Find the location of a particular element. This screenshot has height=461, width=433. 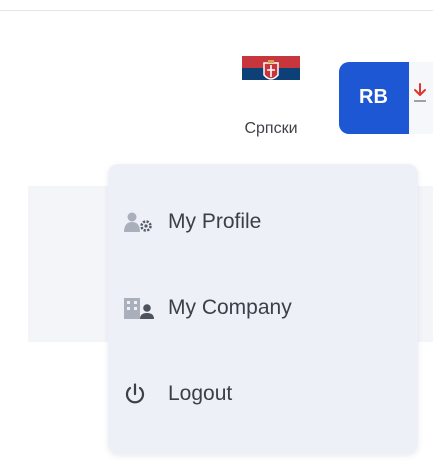

company-building-icon is located at coordinates (139, 308).